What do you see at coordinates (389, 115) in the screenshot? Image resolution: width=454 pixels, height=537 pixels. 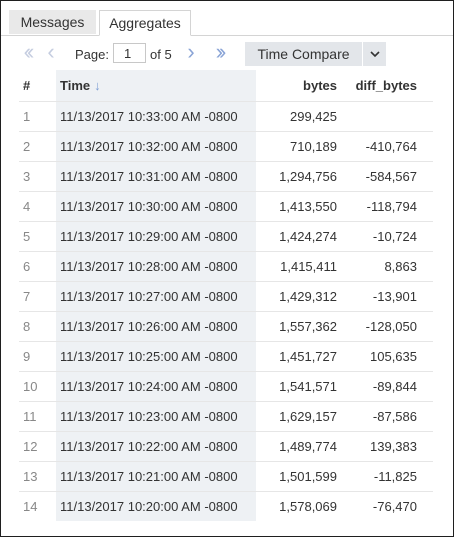 I see `diff-bytes-cell` at bounding box center [389, 115].